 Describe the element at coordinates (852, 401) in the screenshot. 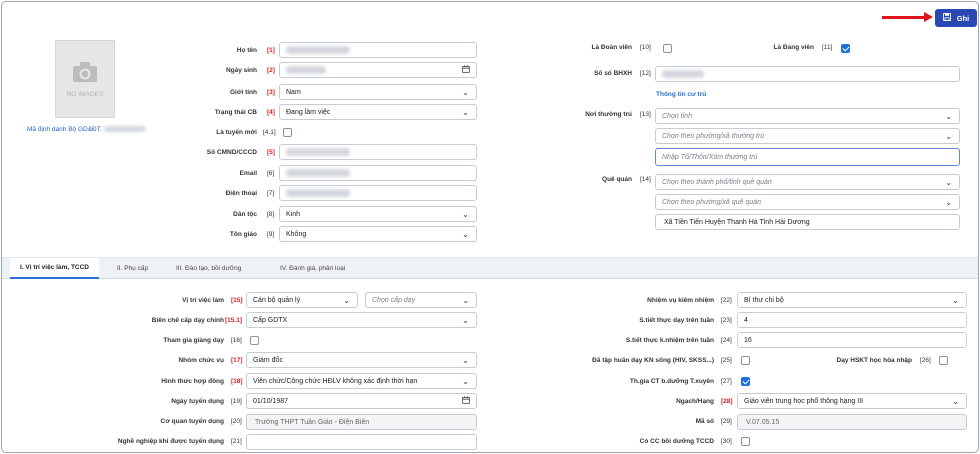

I see `rank-grade-select: Giáo viên trung học phổ thông hạng III ⌄` at that location.